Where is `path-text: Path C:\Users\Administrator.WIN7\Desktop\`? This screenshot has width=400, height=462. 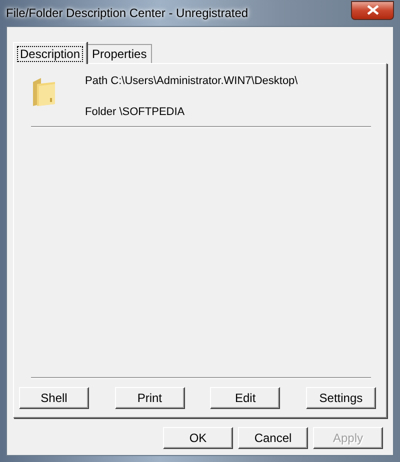 path-text: Path C:\Users\Administrator.WIN7\Desktop\ is located at coordinates (191, 81).